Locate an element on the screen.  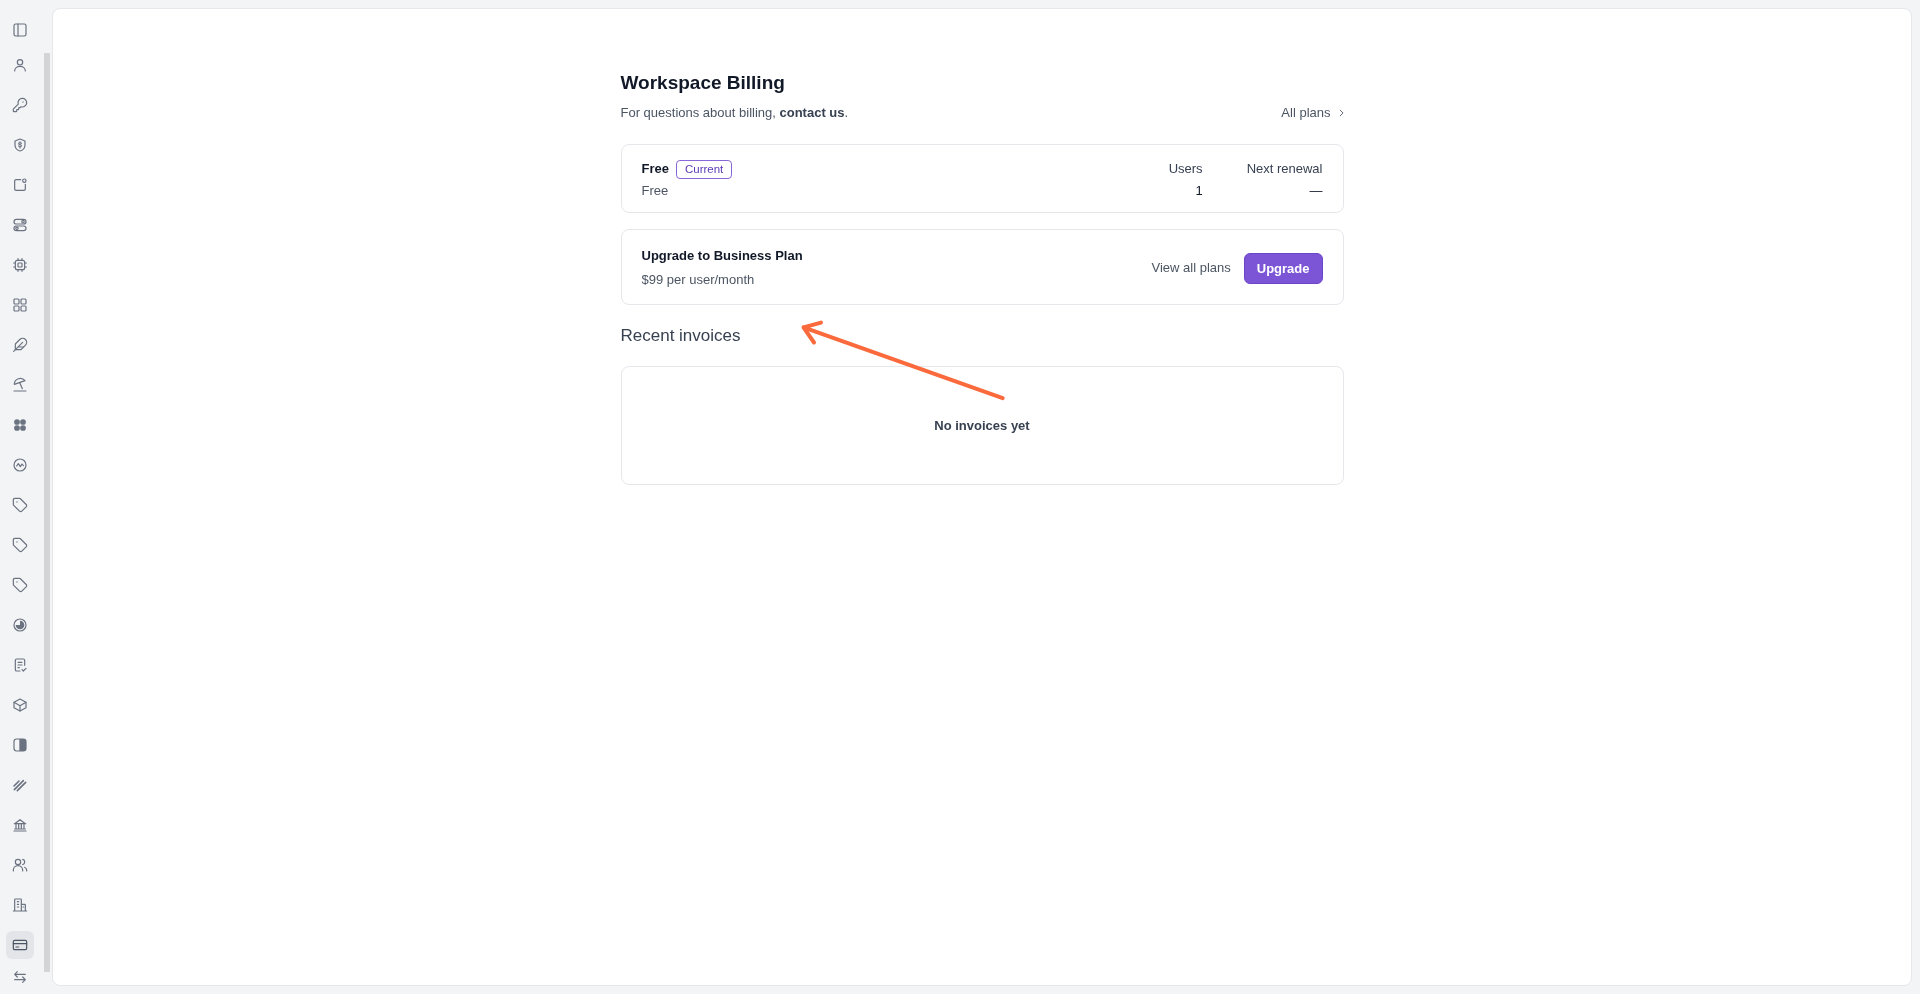
diagonal-stripes-icon is located at coordinates (20, 785).